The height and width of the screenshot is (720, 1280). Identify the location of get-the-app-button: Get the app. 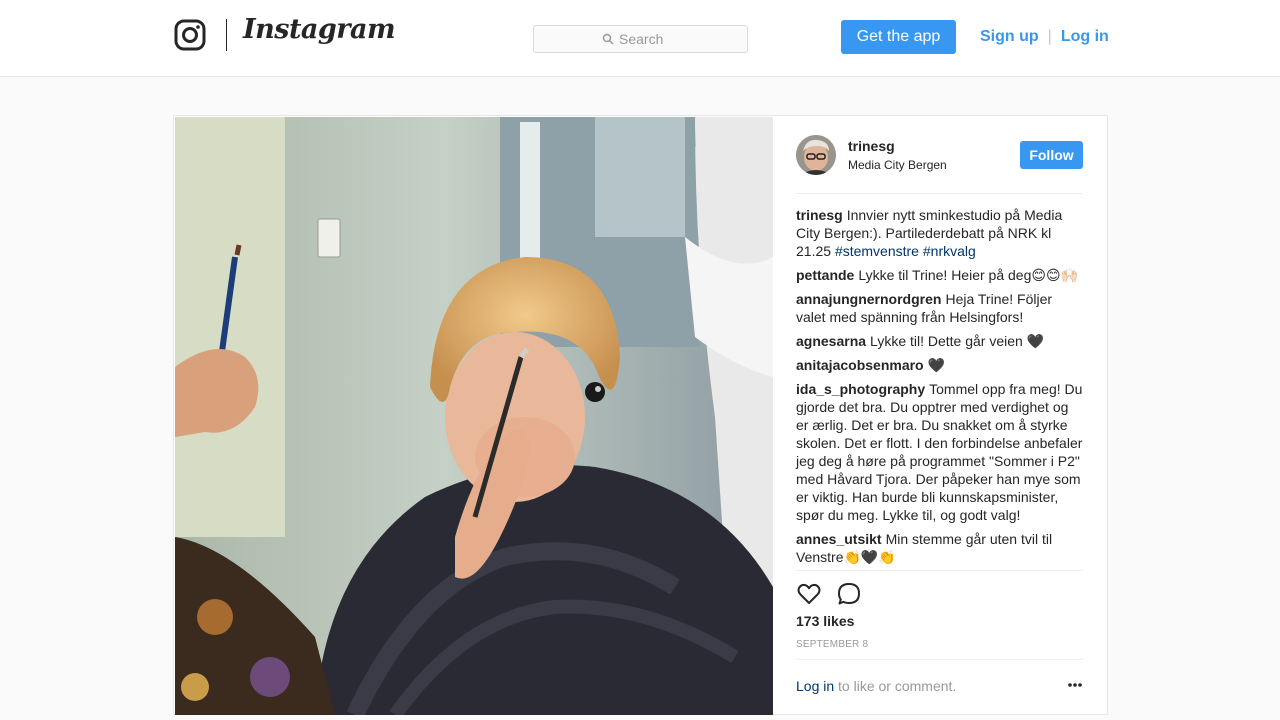
(898, 37).